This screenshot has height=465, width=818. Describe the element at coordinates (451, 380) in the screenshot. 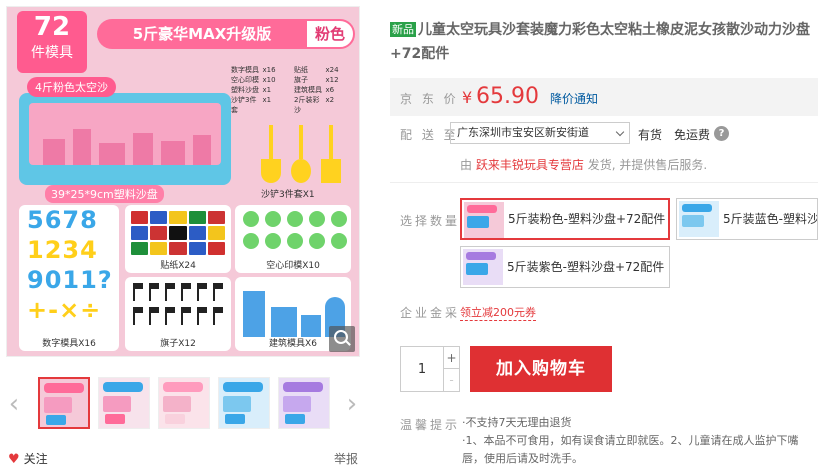

I see `decrease-button: -` at that location.